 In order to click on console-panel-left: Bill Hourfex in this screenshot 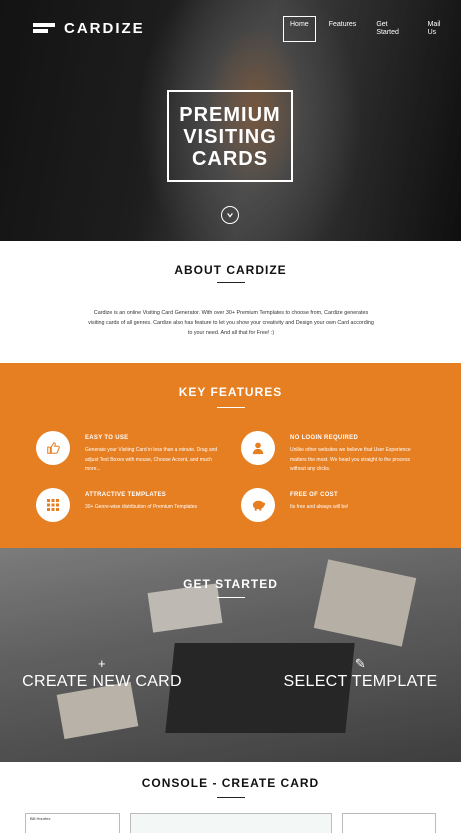, I will do `click(72, 823)`.